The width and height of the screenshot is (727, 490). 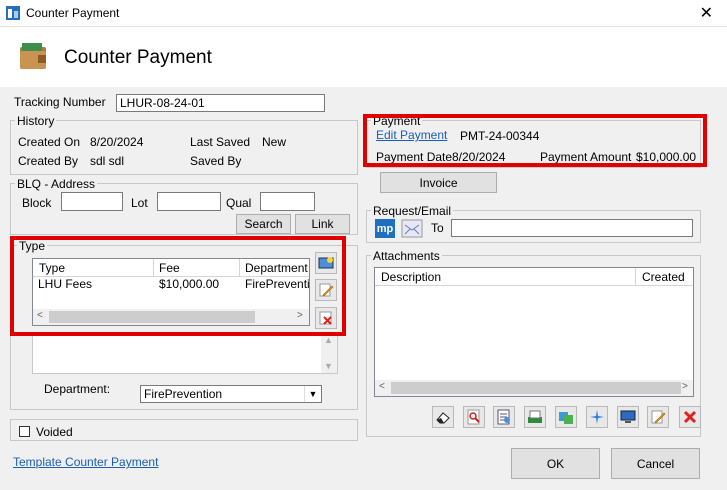 What do you see at coordinates (382, 386) in the screenshot?
I see `scroll-left-icon: <` at bounding box center [382, 386].